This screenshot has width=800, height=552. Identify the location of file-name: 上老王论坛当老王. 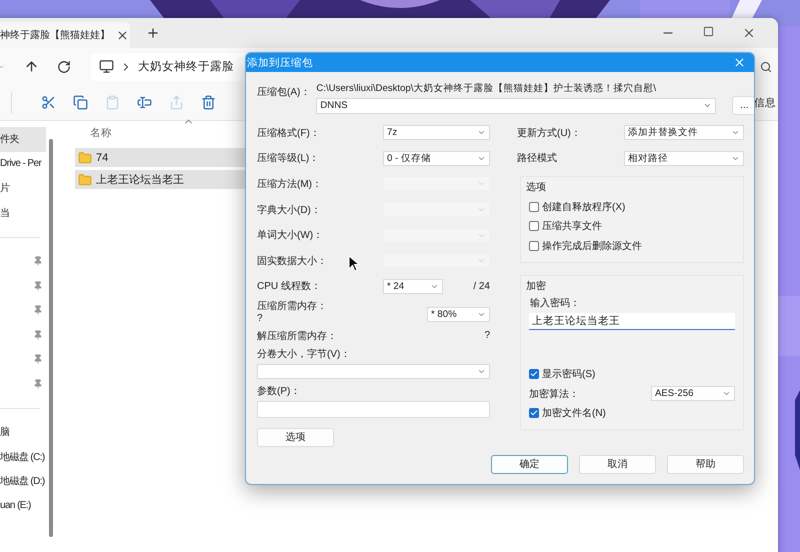
(140, 180).